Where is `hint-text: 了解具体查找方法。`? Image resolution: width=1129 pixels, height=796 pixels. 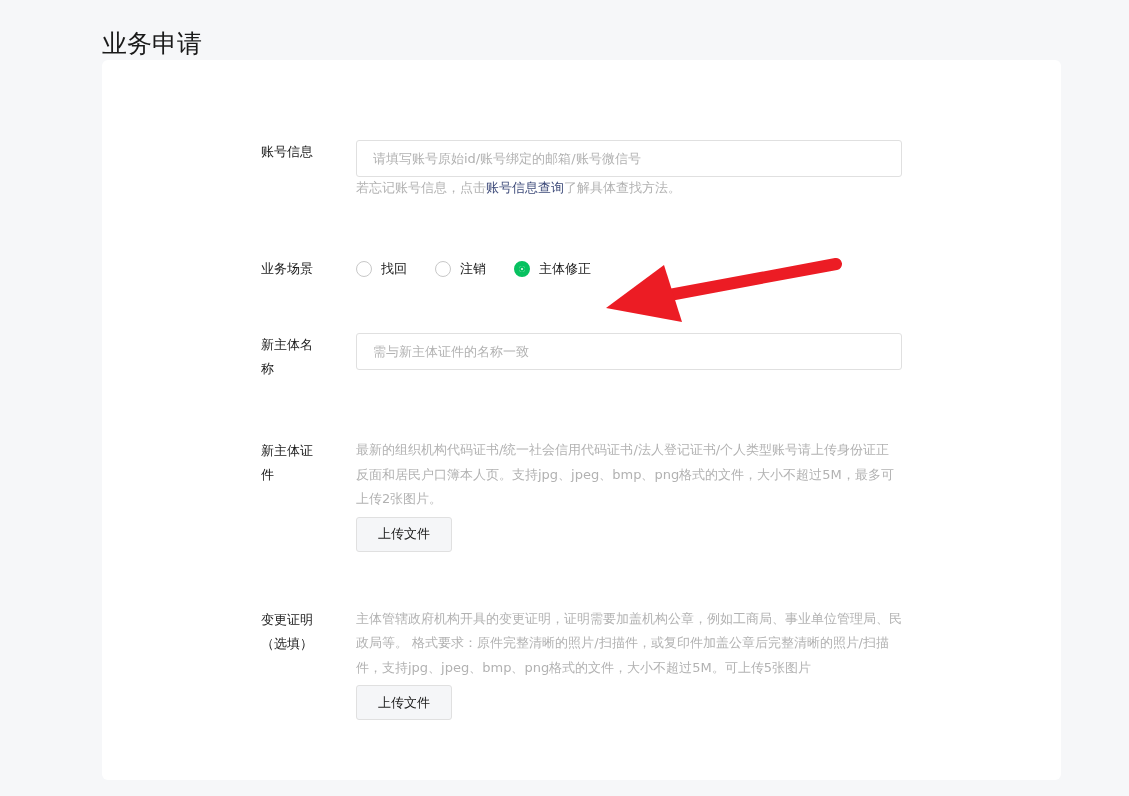
hint-text: 了解具体查找方法。 is located at coordinates (622, 187).